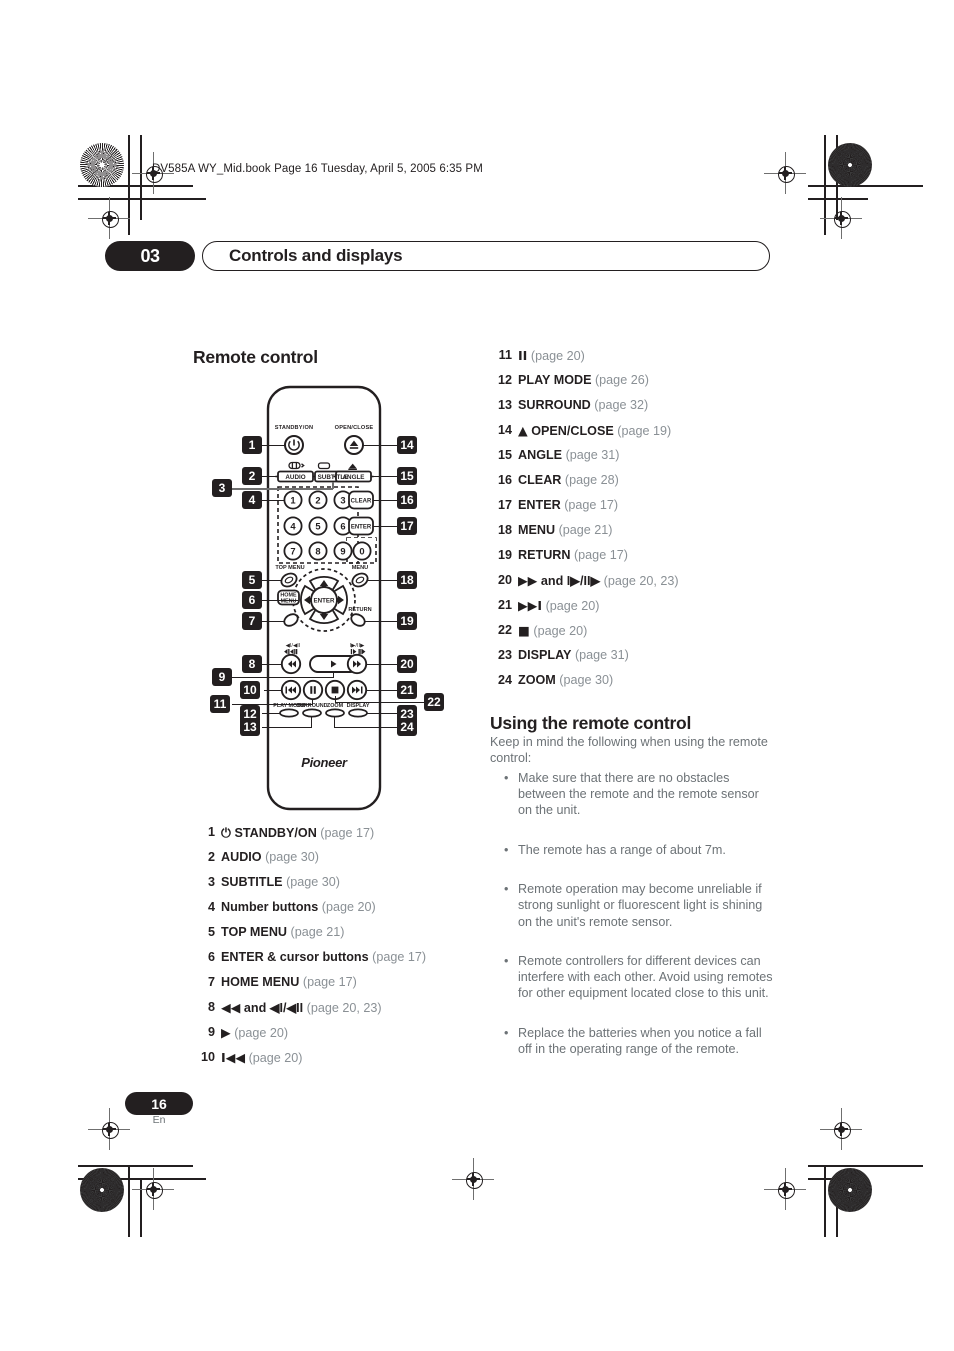 The width and height of the screenshot is (954, 1351). Describe the element at coordinates (270, 857) in the screenshot. I see `control-list-text: AUDIO (page 30)` at that location.